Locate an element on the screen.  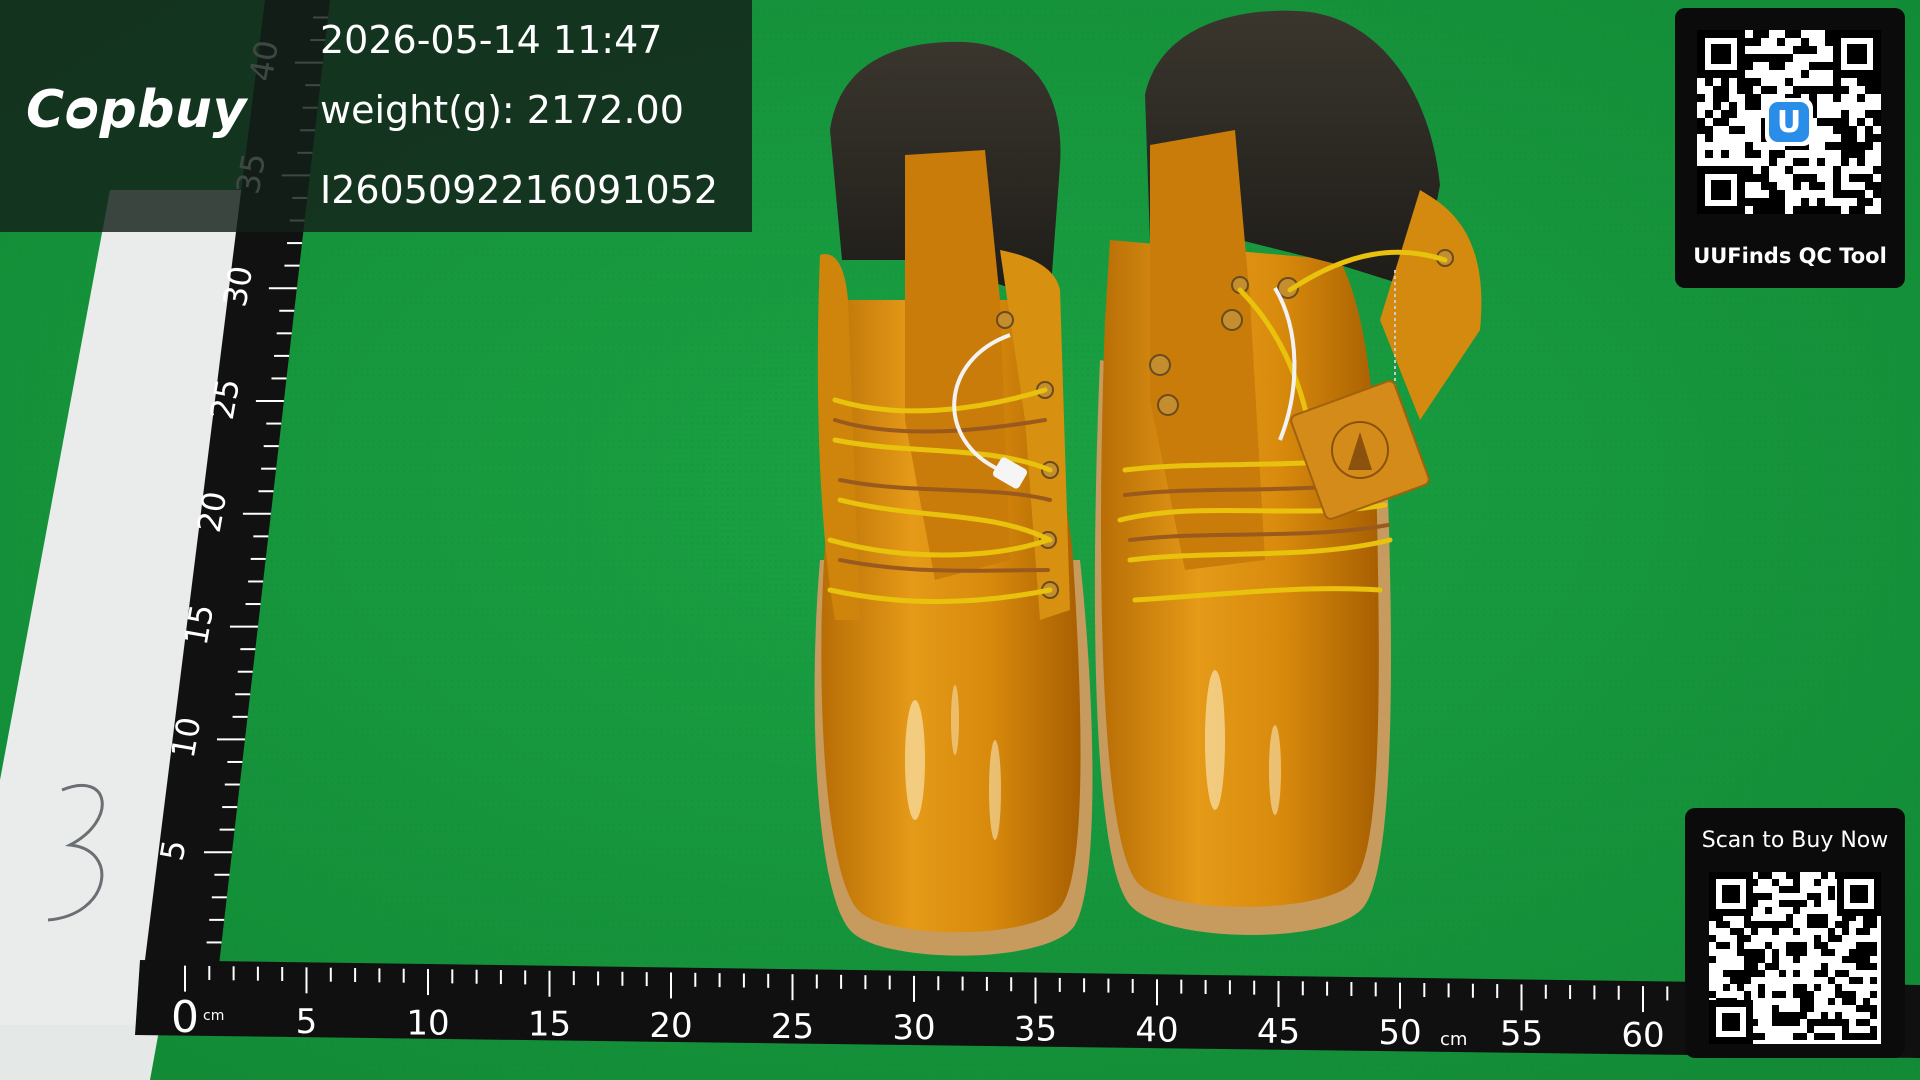
brand-logo: Cᴑpbuy is located at coordinates (136, 110).